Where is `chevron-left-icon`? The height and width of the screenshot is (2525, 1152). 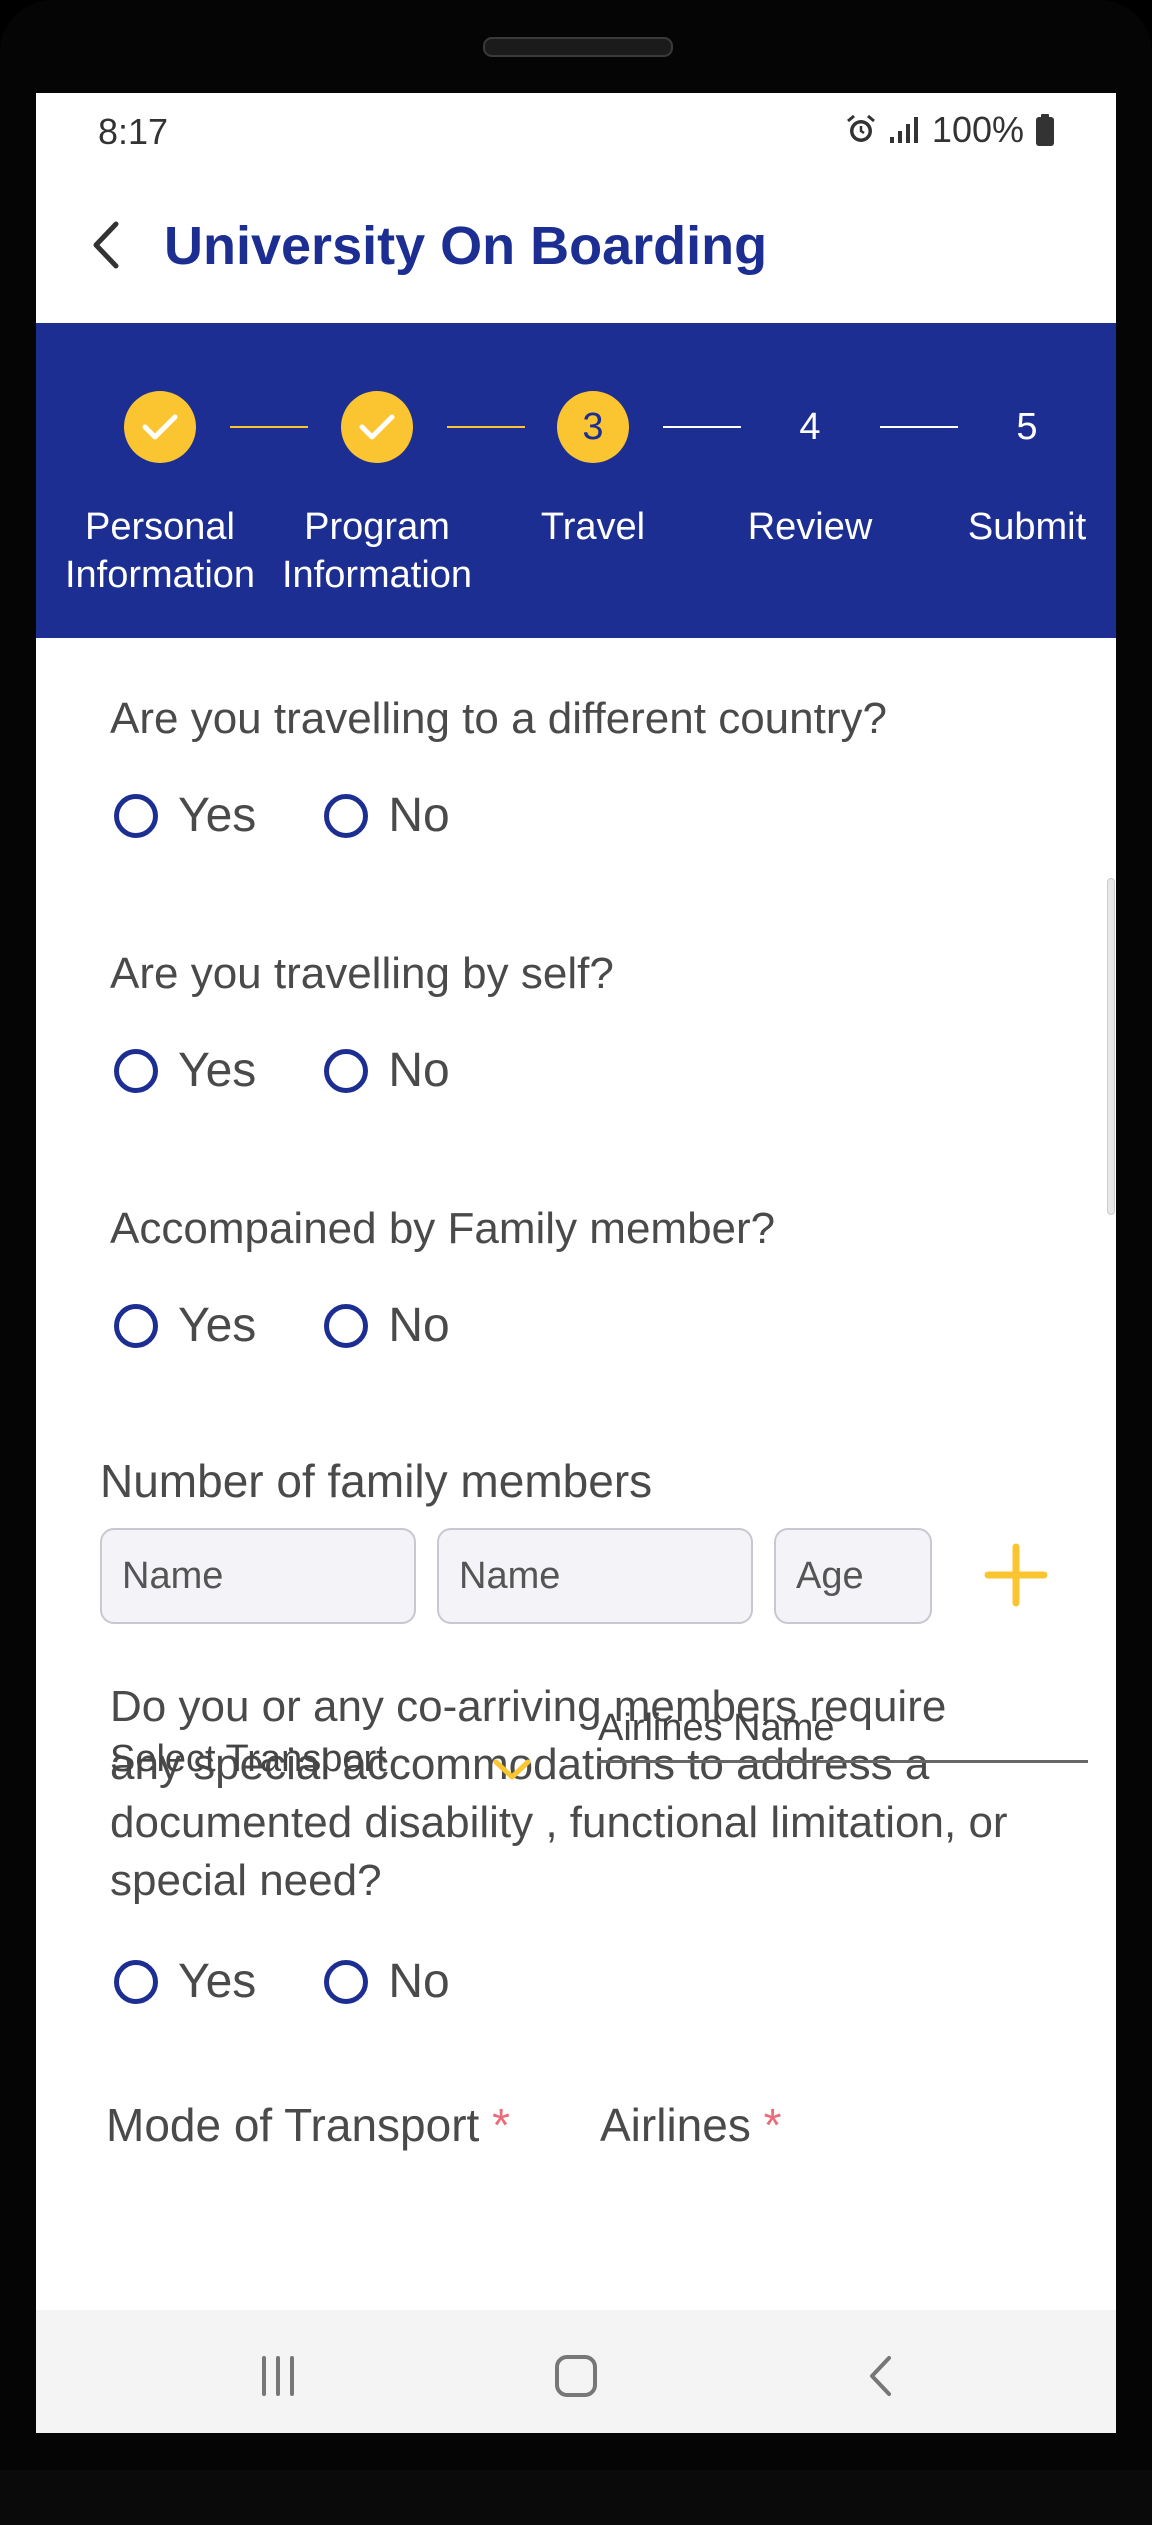
chevron-left-icon is located at coordinates (106, 245).